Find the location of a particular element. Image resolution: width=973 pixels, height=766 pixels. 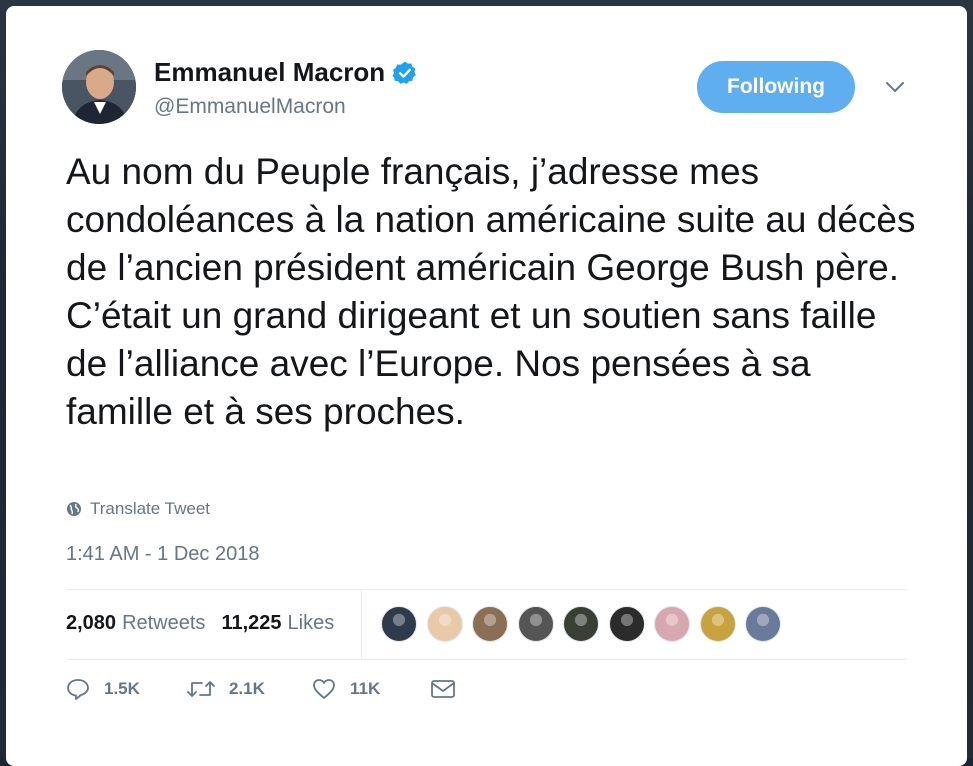

author-handle: @EmmanuelMacron is located at coordinates (250, 107).